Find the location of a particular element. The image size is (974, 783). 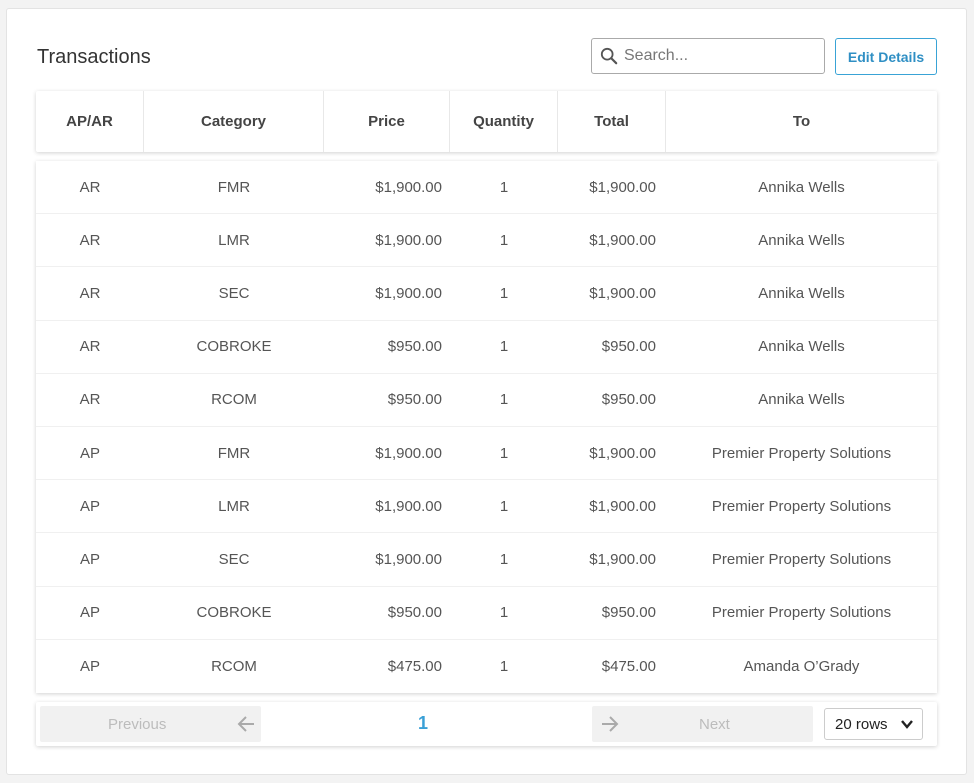

chevron-down-icon is located at coordinates (907, 724).